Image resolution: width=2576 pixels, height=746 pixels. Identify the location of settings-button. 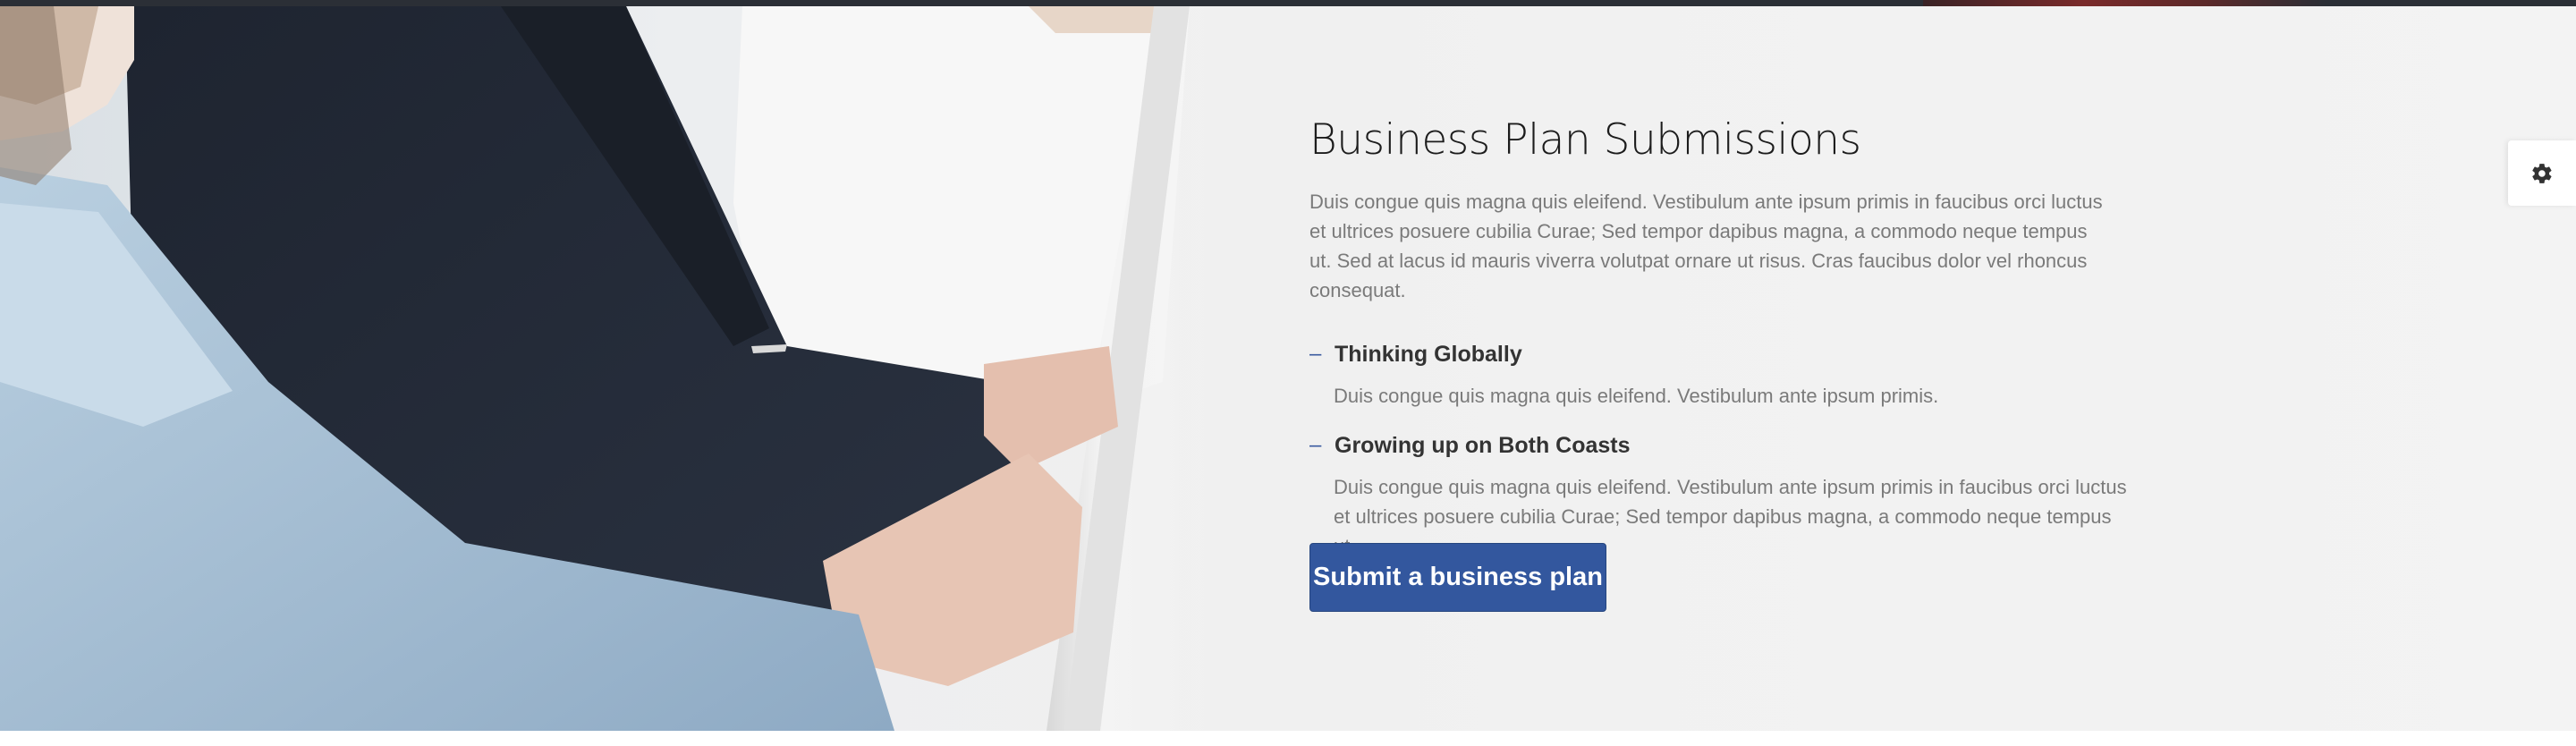
(2542, 173).